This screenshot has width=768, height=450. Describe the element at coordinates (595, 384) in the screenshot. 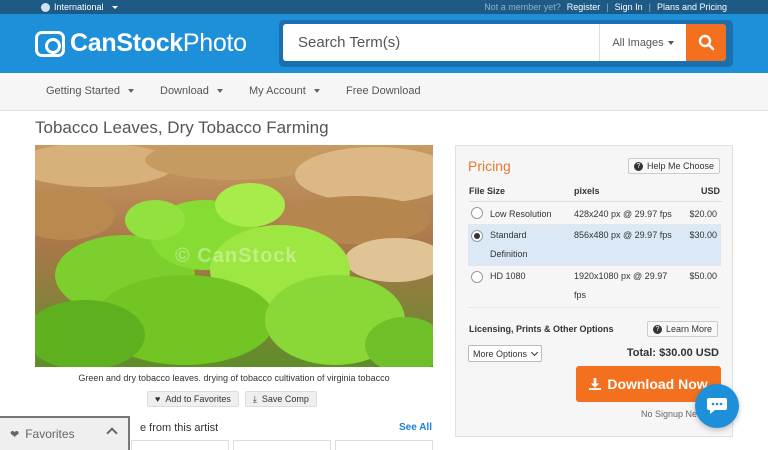

I see `download-icon` at that location.